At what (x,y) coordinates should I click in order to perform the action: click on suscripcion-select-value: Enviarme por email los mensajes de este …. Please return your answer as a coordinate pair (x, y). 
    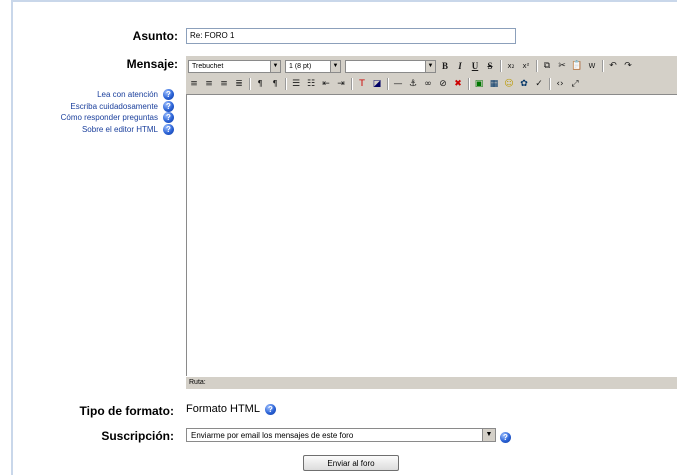
    Looking at the image, I should click on (272, 435).